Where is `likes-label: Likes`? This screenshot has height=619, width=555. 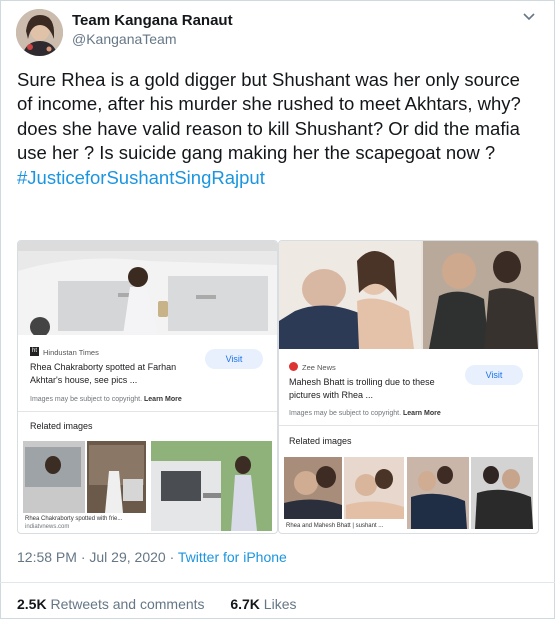
likes-label: Likes is located at coordinates (280, 604).